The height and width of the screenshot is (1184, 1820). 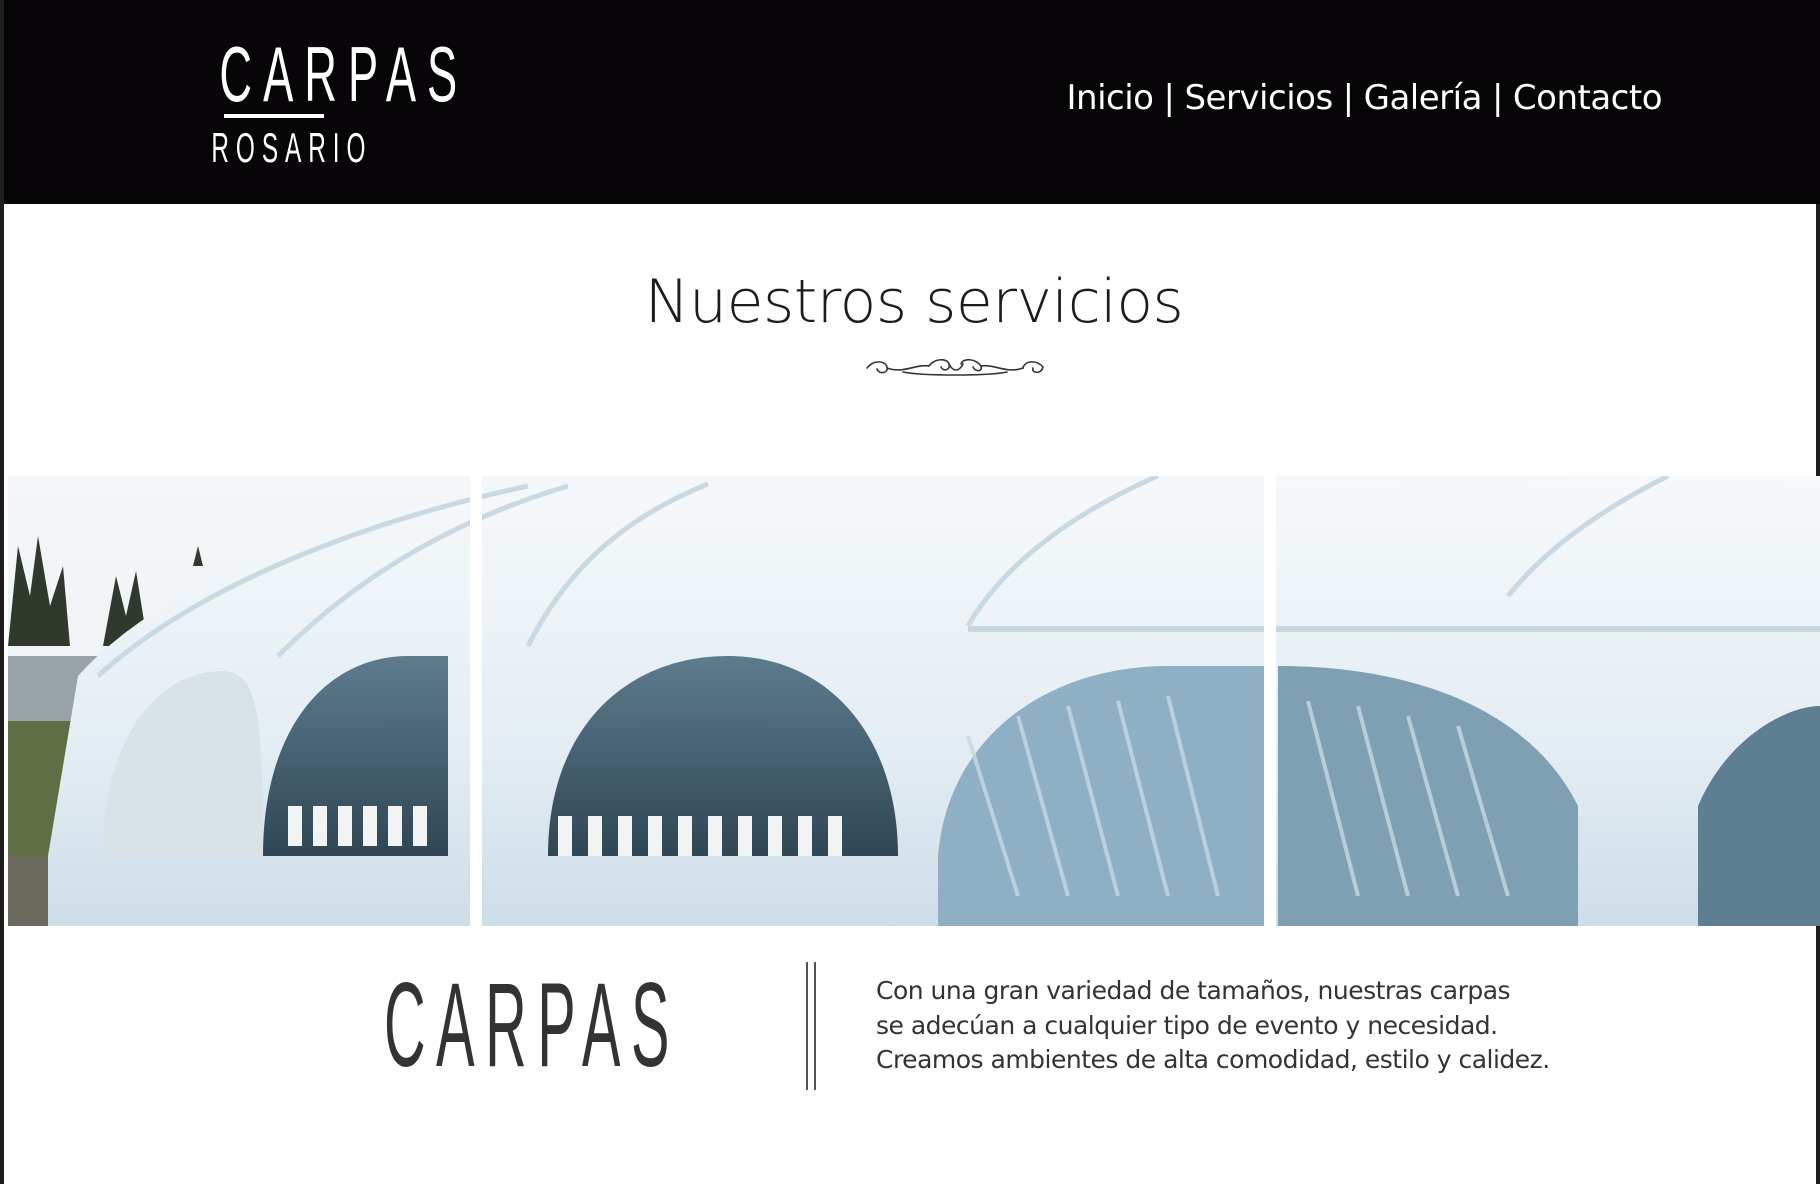 I want to click on product-title: CARPAS, so click(x=532, y=1025).